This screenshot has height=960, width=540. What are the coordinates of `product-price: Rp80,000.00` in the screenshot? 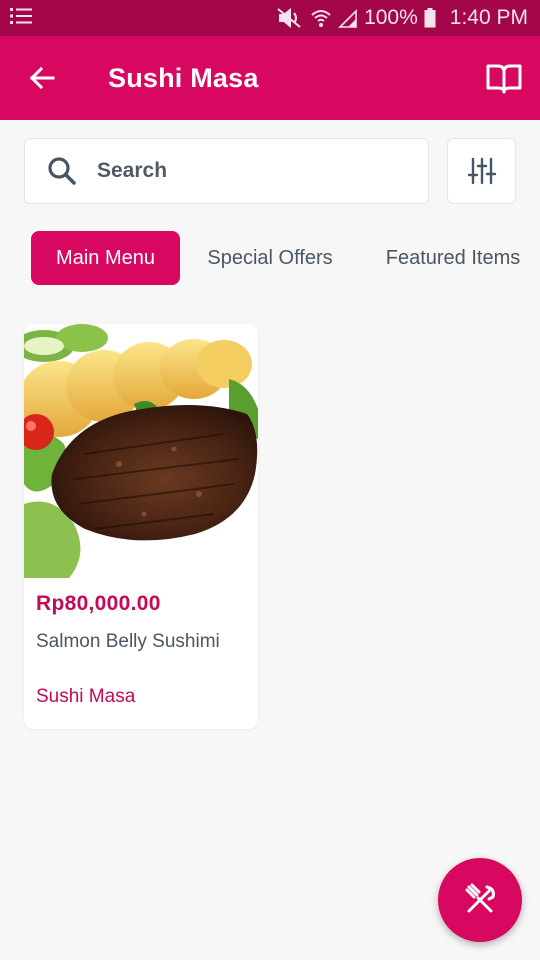 It's located at (98, 603).